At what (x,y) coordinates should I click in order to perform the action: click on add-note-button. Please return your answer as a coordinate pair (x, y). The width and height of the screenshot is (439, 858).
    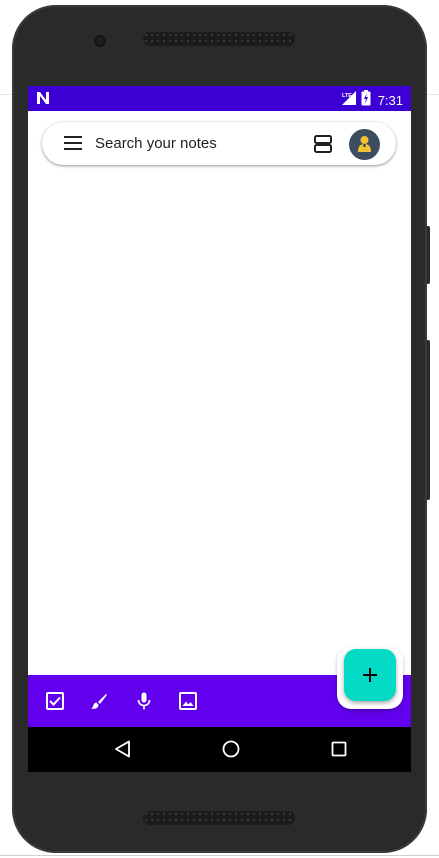
    Looking at the image, I should click on (370, 675).